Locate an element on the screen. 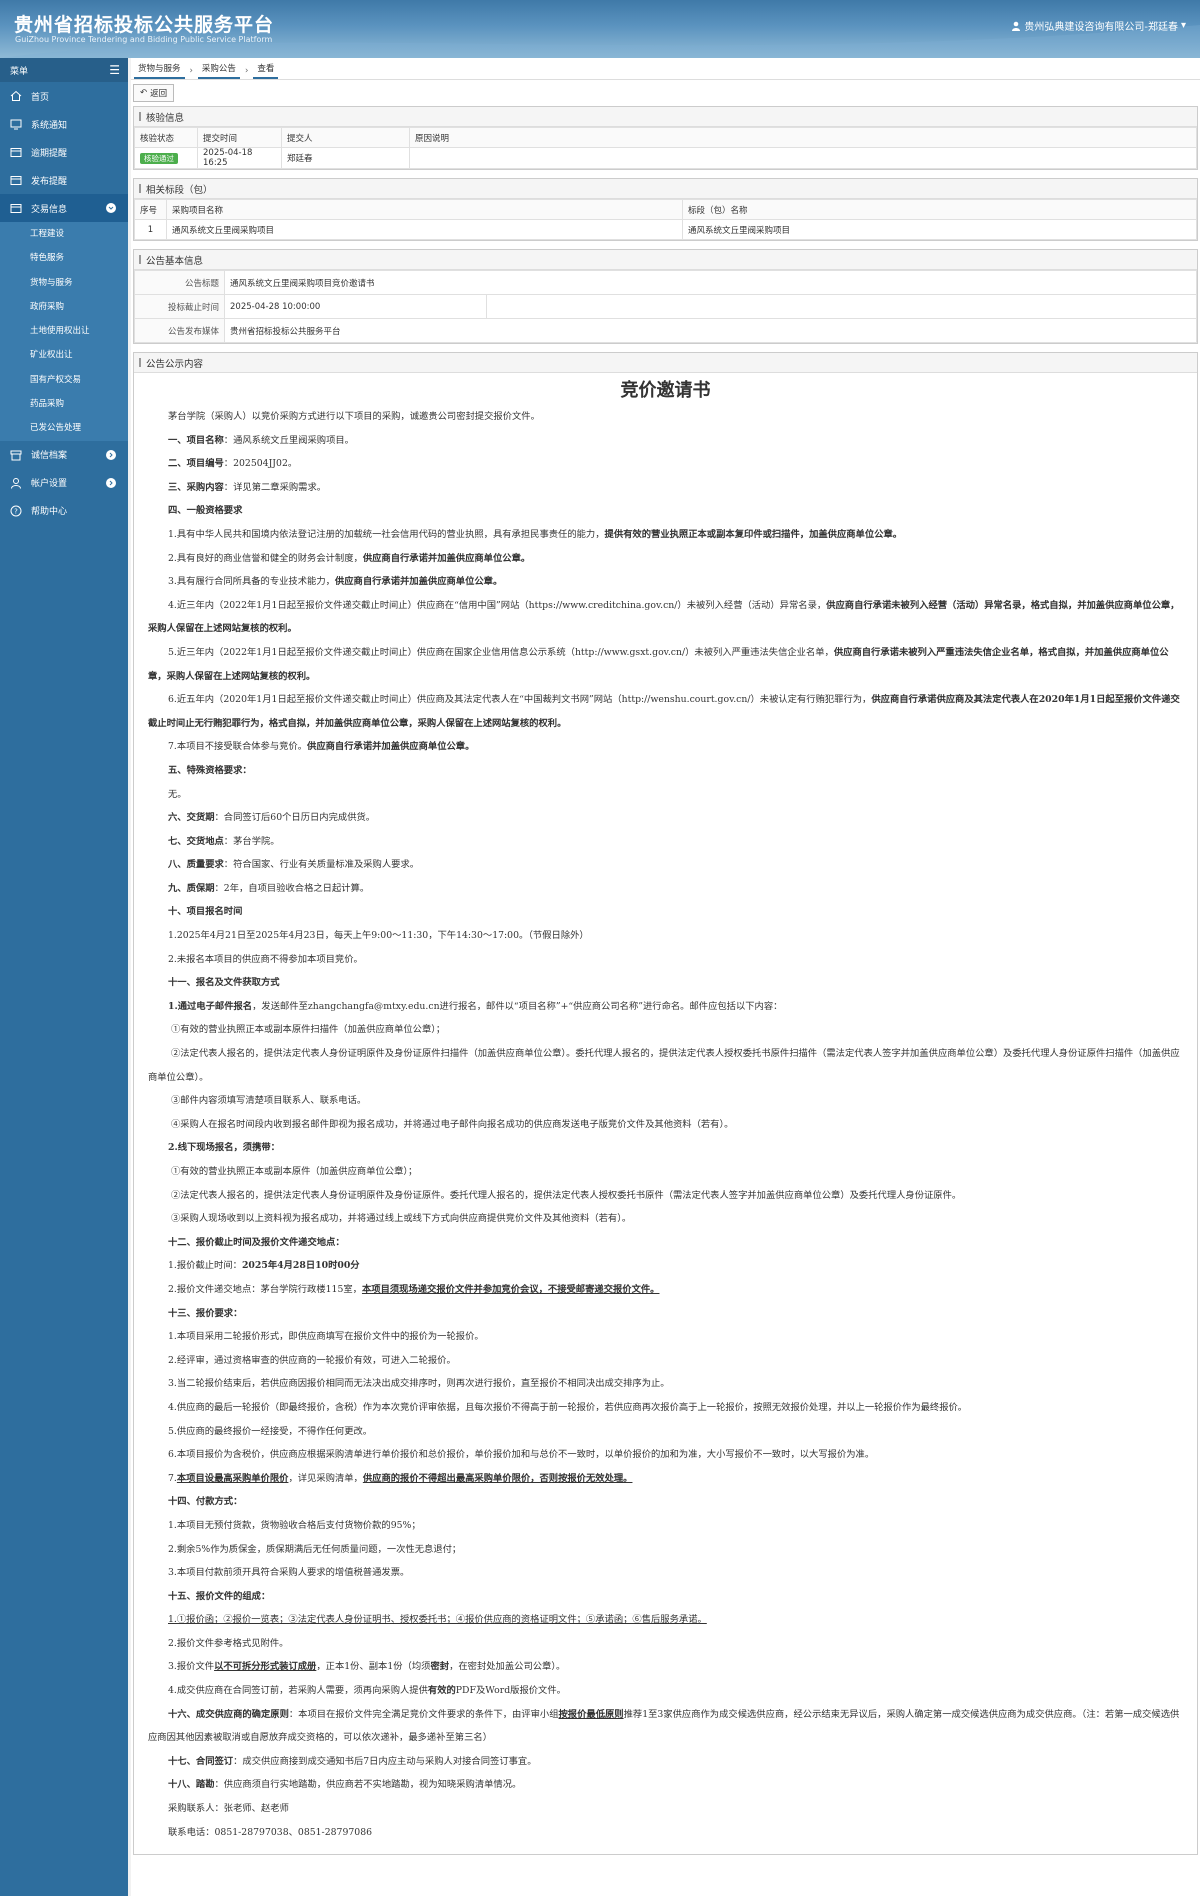 This screenshot has height=1896, width=1200. caret-down-icon: ▾ is located at coordinates (1183, 25).